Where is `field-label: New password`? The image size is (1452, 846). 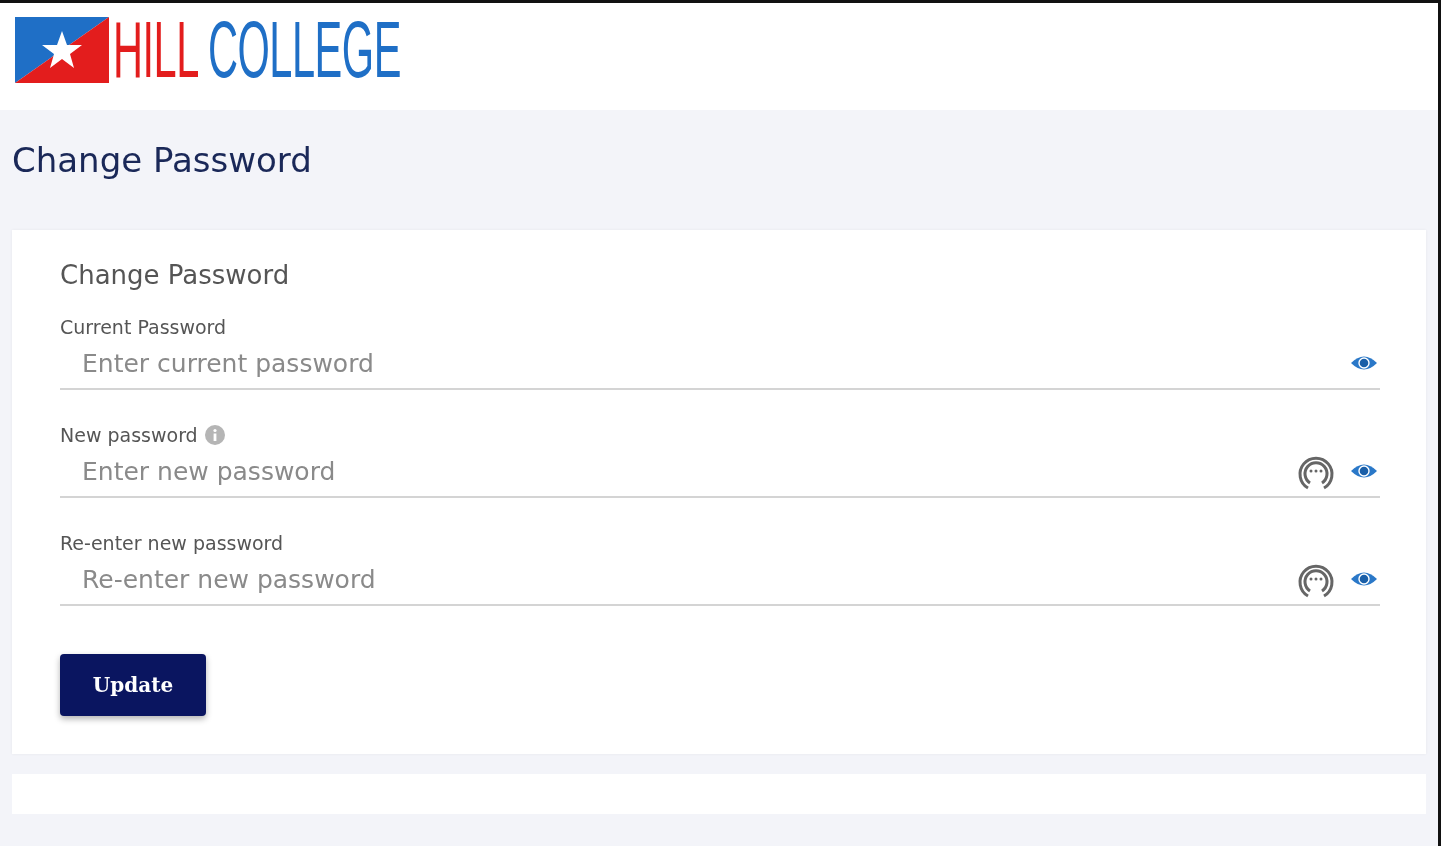
field-label: New password is located at coordinates (129, 435).